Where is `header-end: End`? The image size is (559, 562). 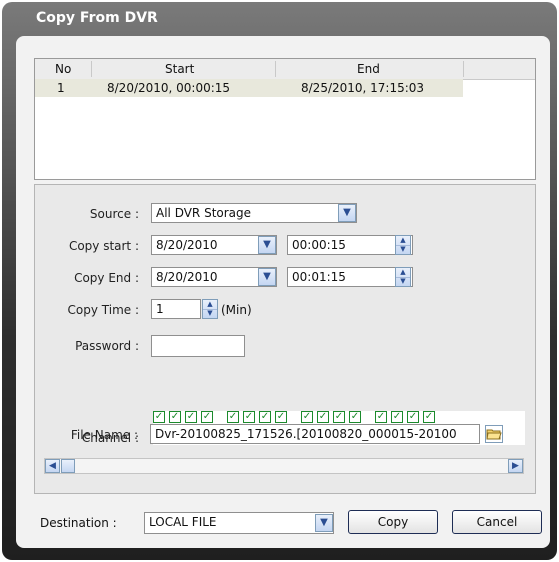
header-end: End is located at coordinates (368, 69).